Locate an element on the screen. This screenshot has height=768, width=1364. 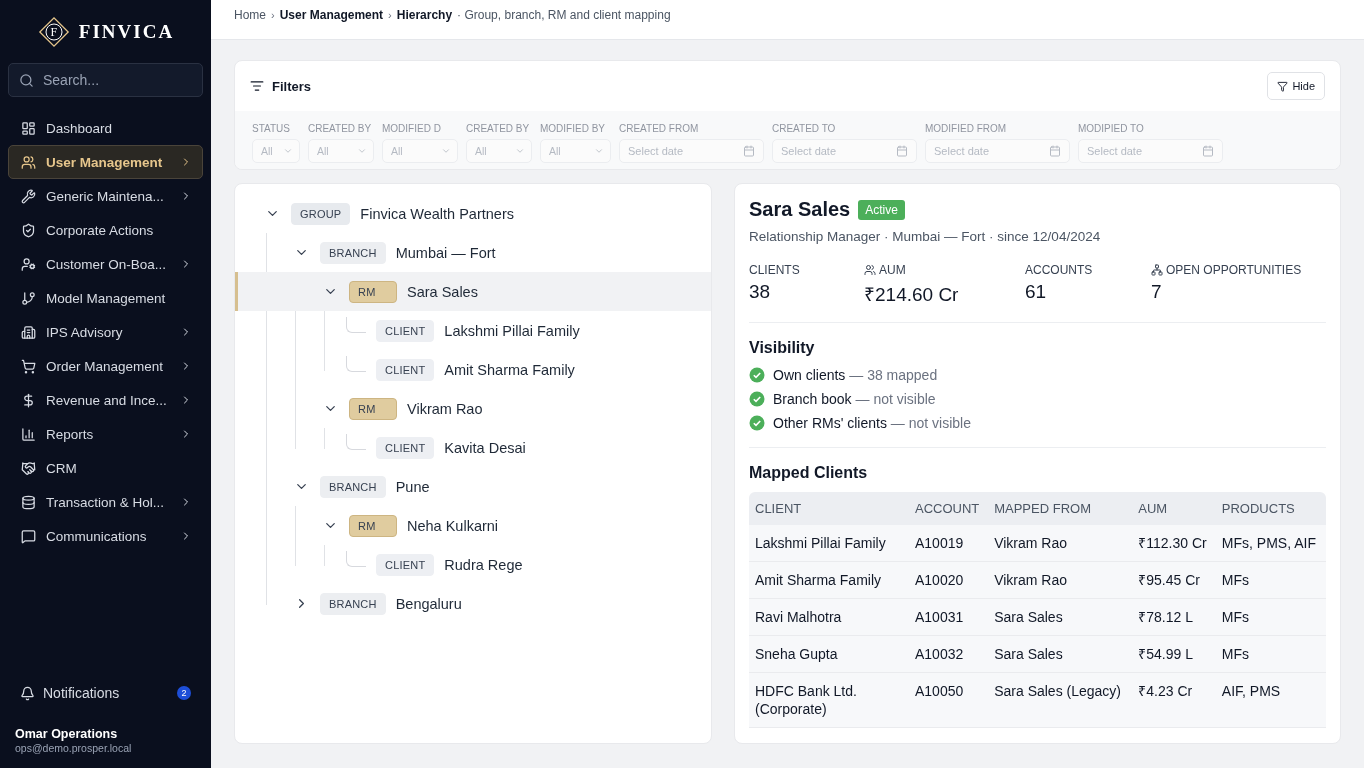
visibility-text: Branch book — not visible is located at coordinates (854, 399).